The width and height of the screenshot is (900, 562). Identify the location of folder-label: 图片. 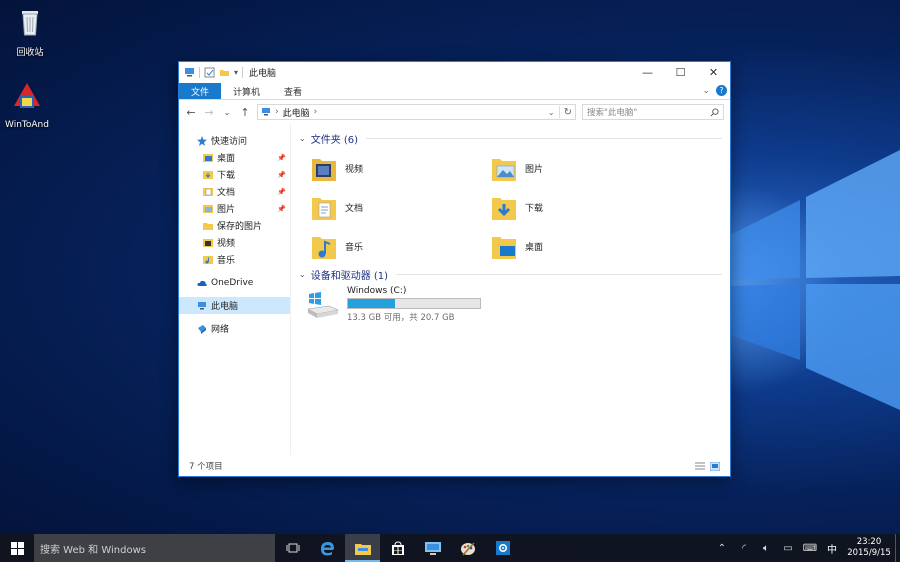
(534, 170).